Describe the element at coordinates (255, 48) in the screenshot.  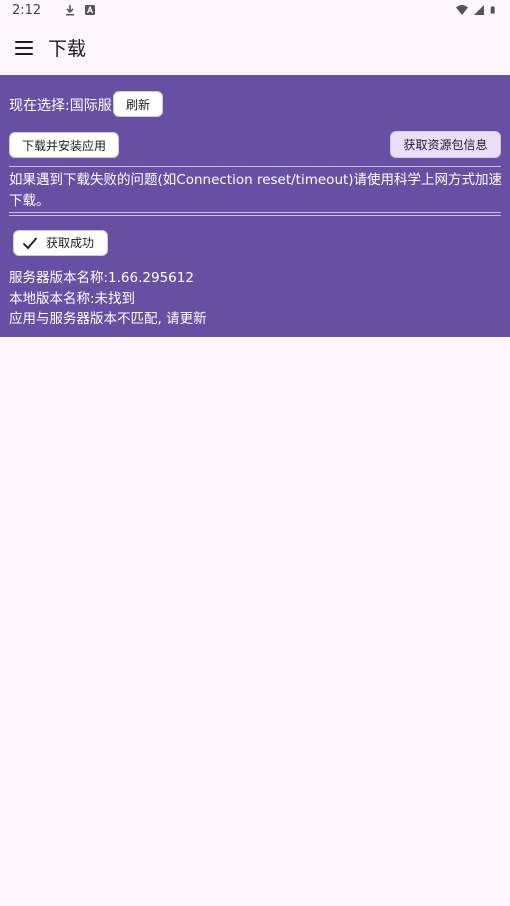
I see `app-bar: 下载` at that location.